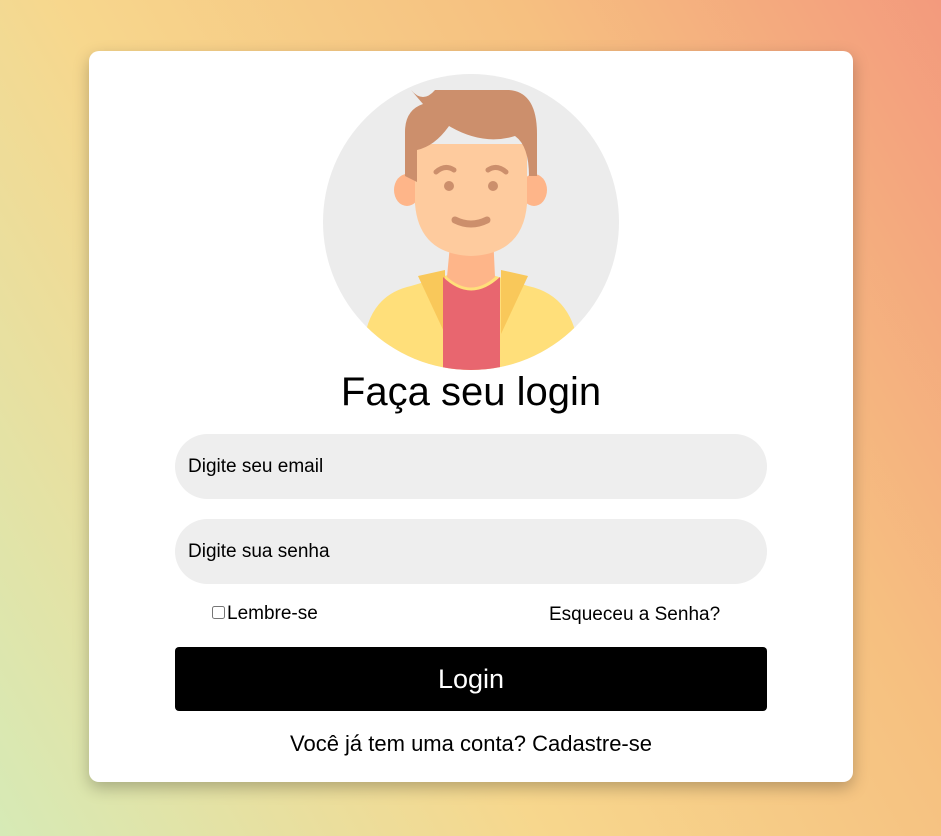  Describe the element at coordinates (471, 551) in the screenshot. I see `password-input` at that location.